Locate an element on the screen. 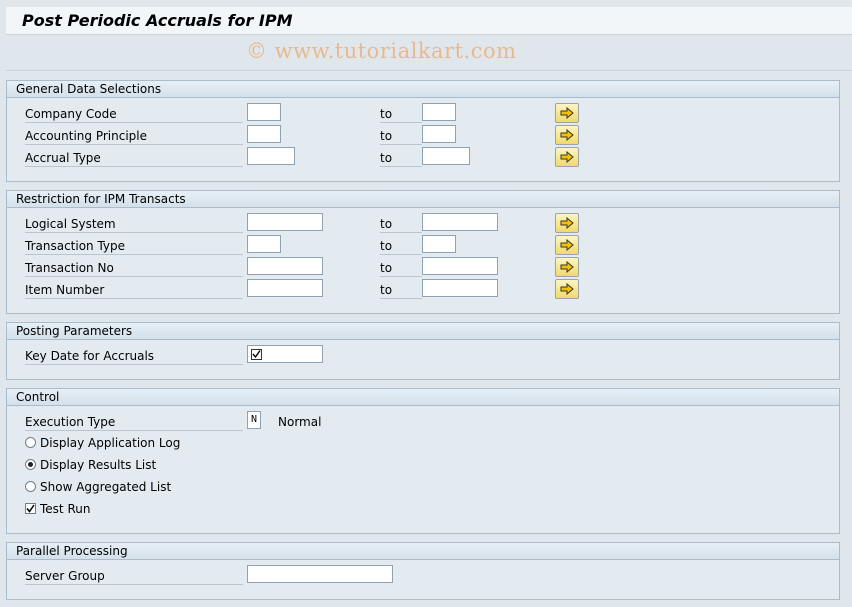  transaction-type-to-input is located at coordinates (439, 244).